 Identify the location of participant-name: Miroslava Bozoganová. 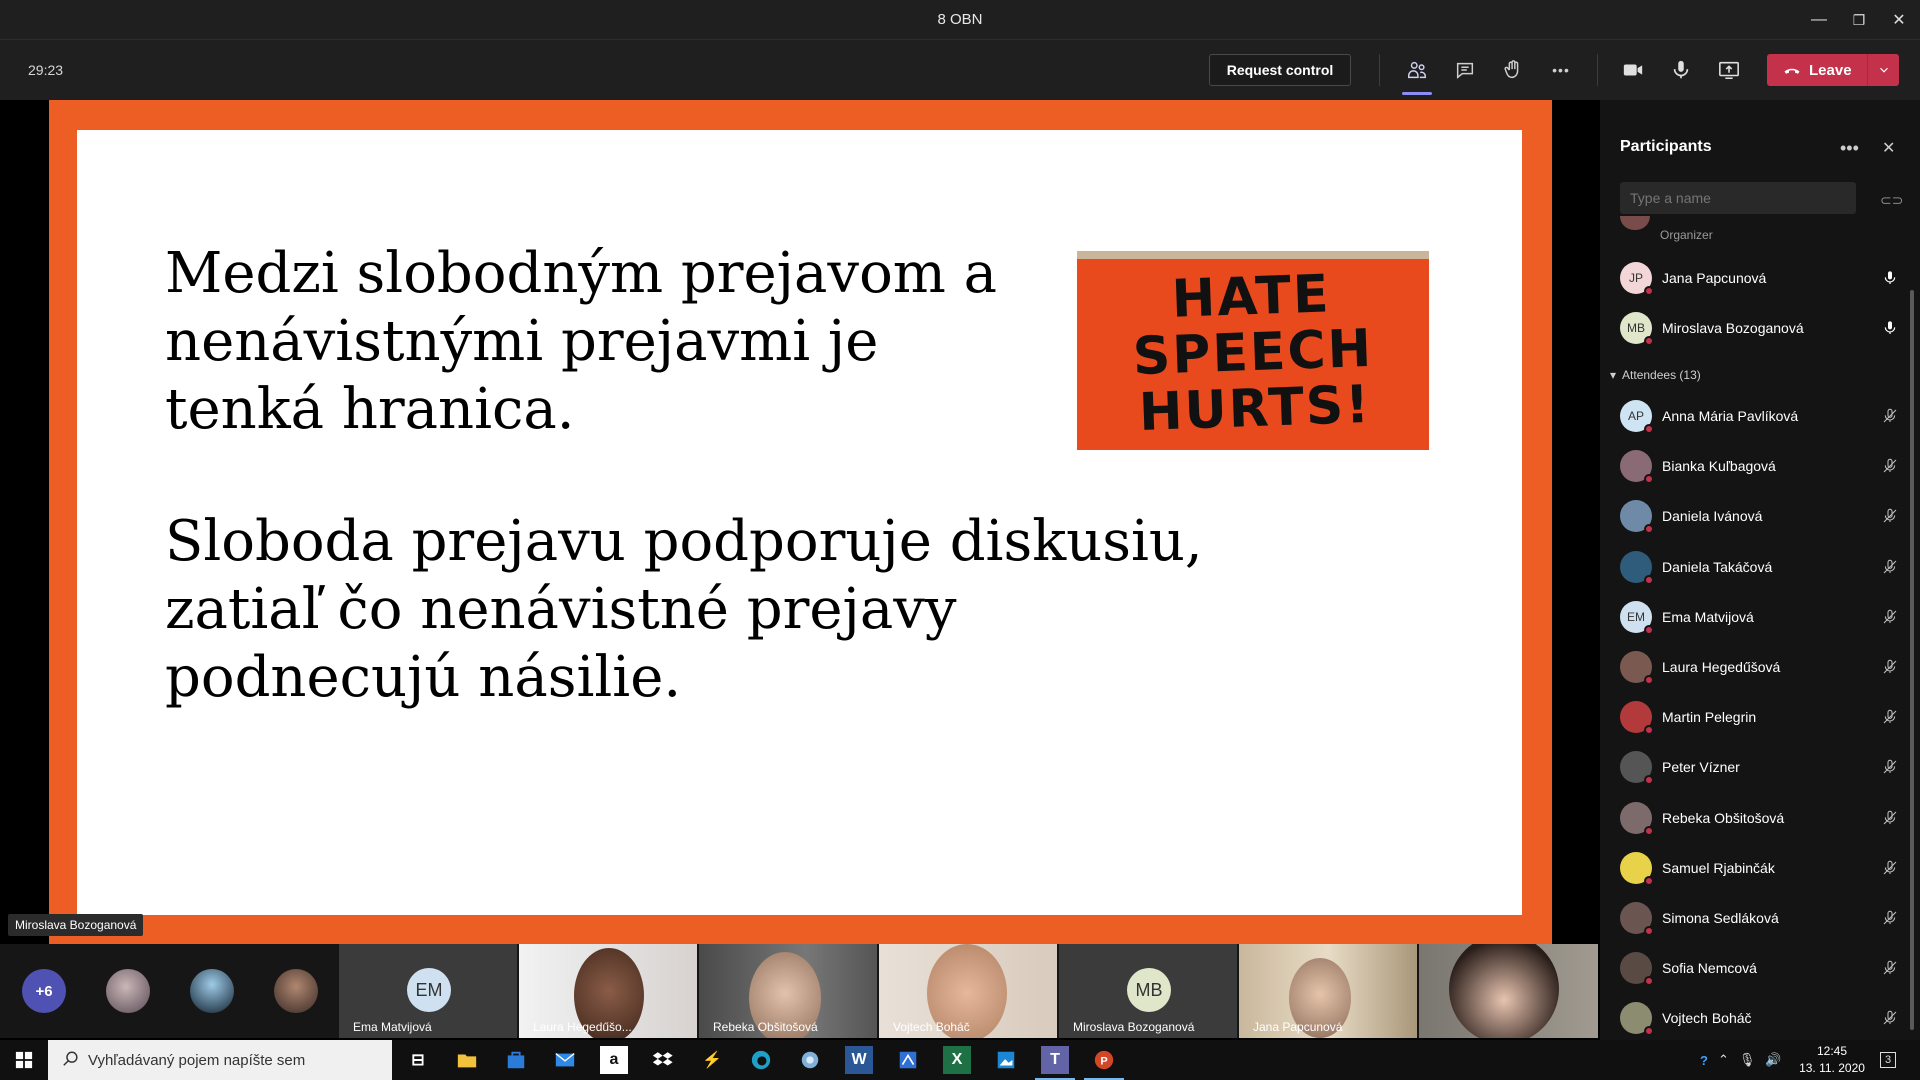
(1733, 328).